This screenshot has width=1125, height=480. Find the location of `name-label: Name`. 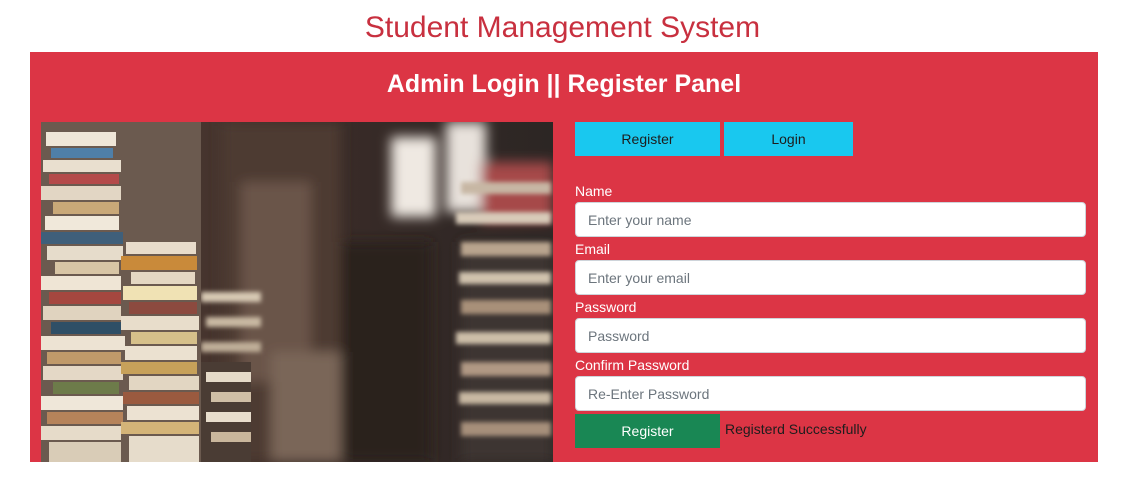

name-label: Name is located at coordinates (594, 191).